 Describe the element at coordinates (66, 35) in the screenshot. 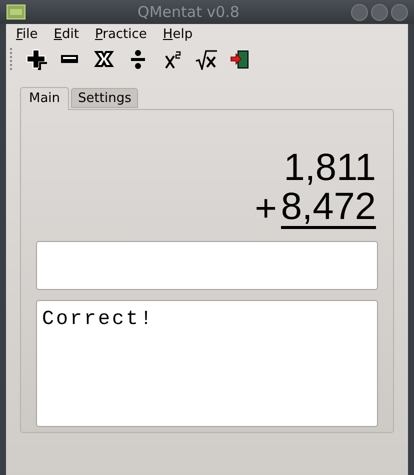

I see `menu-item: Edit` at that location.